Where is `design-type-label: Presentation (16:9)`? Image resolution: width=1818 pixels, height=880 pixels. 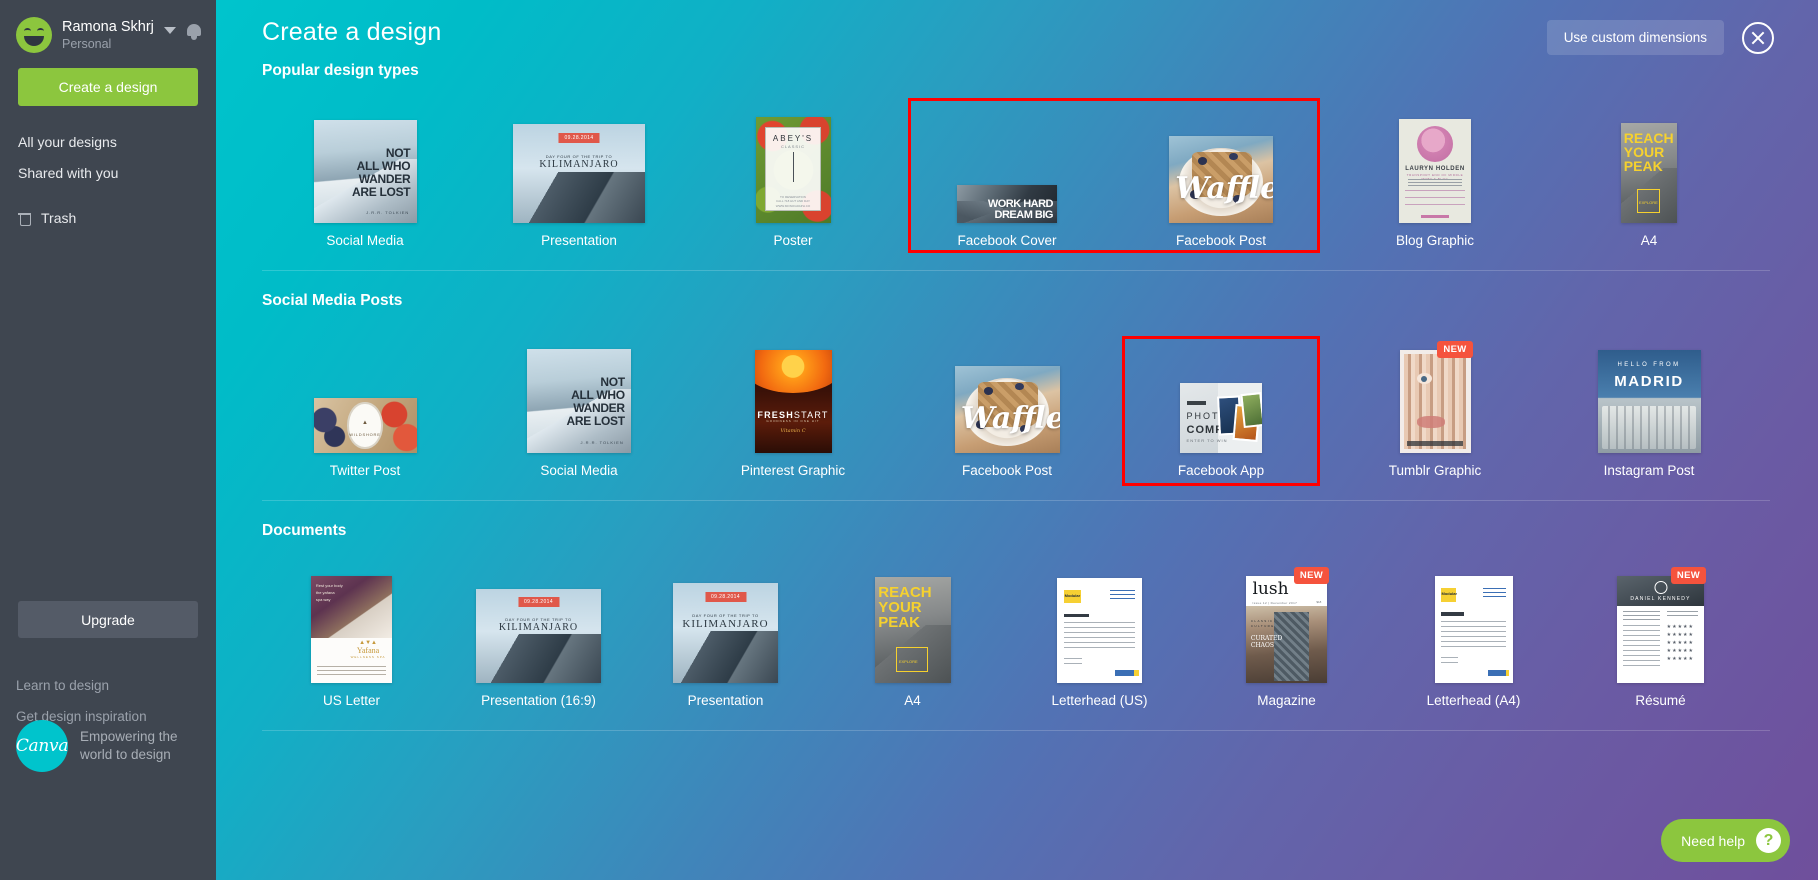
design-type-label: Presentation (16:9) is located at coordinates (538, 700).